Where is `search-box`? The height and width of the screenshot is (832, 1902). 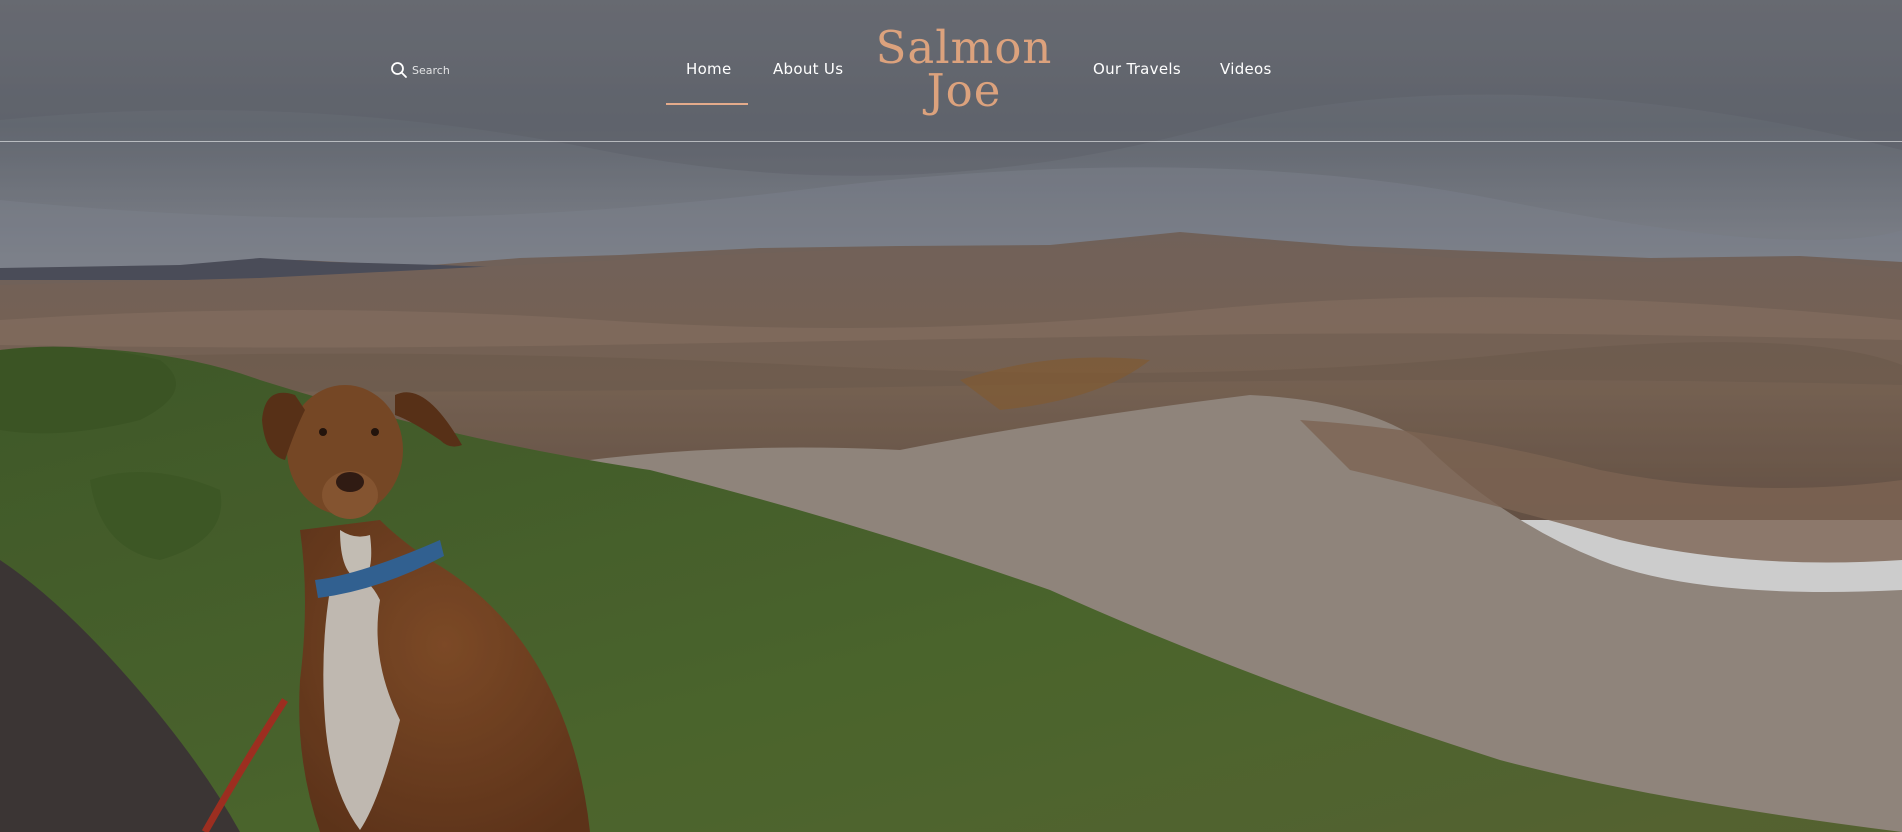
search-box is located at coordinates (471, 70).